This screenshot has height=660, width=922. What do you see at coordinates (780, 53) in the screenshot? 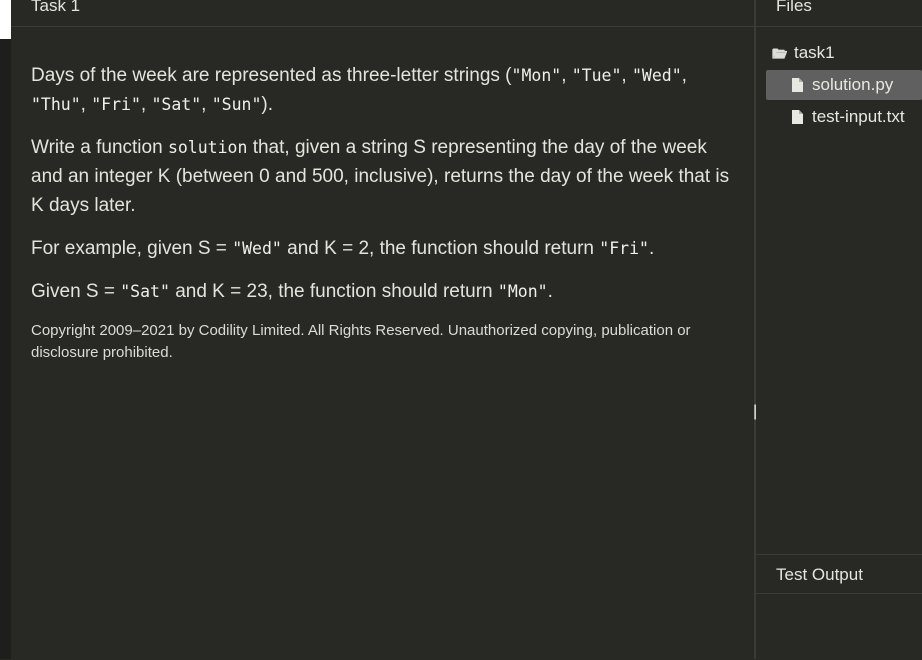
I see `folder-open-icon` at bounding box center [780, 53].